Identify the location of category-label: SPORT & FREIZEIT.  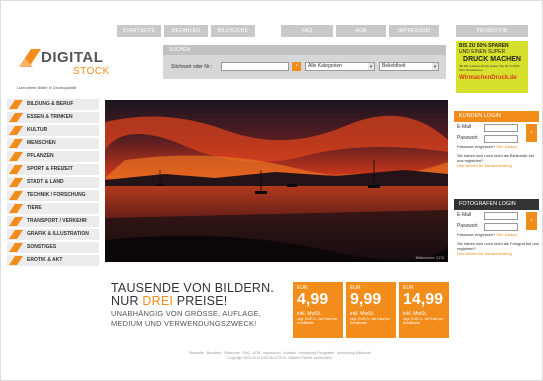
(50, 168).